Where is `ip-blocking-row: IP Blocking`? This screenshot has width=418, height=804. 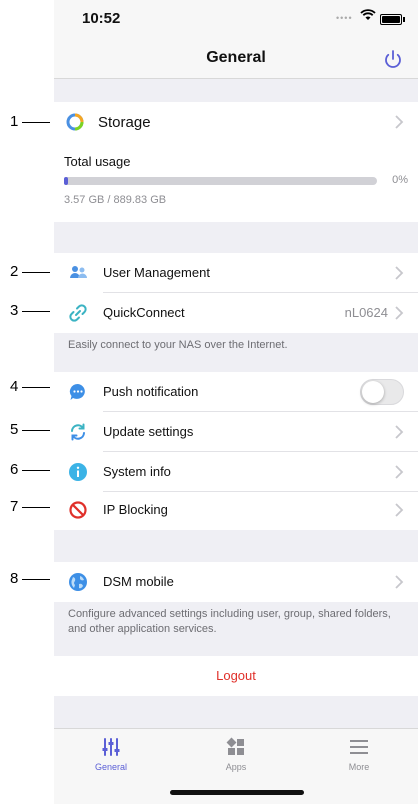
ip-blocking-row: IP Blocking is located at coordinates (236, 510).